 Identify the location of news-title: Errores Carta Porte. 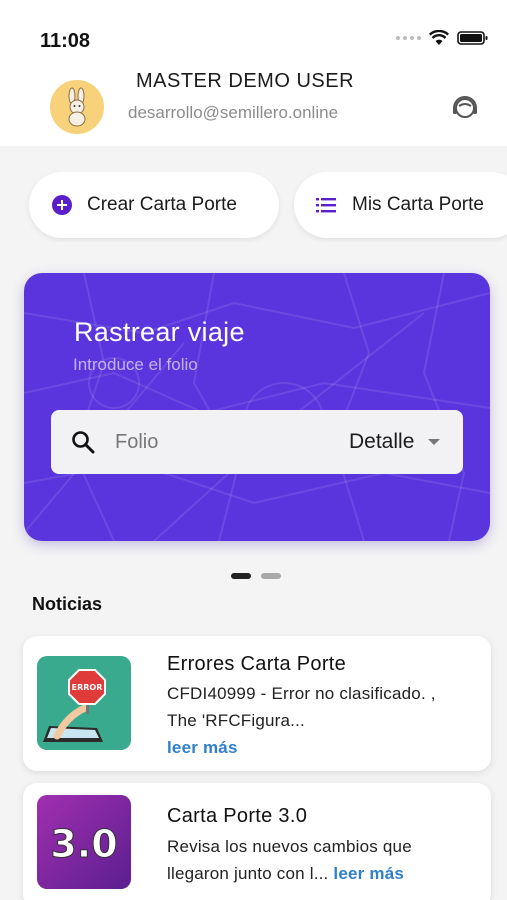
(257, 664).